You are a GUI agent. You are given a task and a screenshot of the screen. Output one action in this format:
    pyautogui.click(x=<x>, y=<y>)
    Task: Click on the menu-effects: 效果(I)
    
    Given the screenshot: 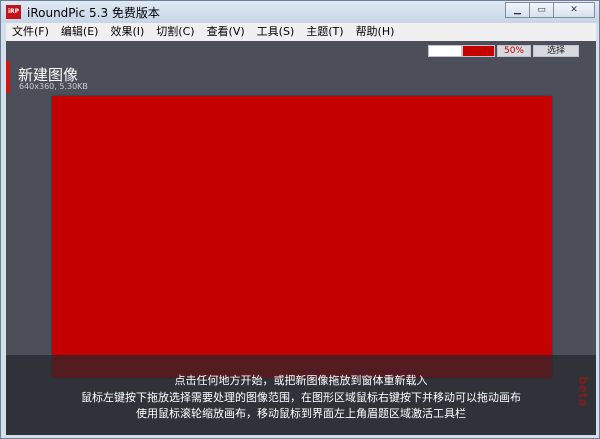 What is the action you would take?
    pyautogui.click(x=127, y=32)
    